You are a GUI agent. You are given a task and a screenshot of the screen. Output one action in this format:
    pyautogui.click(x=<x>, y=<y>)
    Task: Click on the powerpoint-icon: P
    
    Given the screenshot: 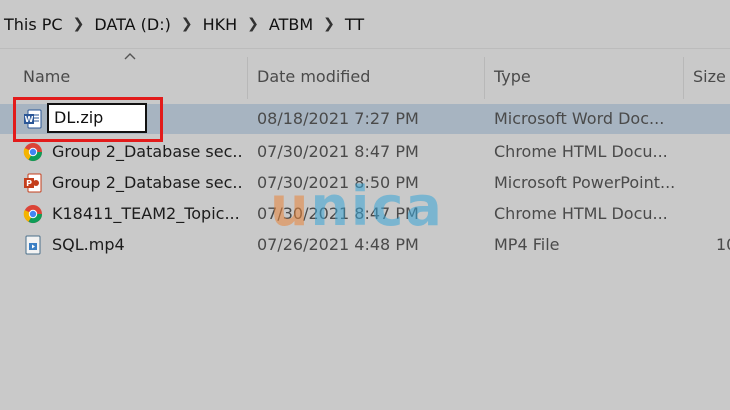 What is the action you would take?
    pyautogui.click(x=33, y=183)
    